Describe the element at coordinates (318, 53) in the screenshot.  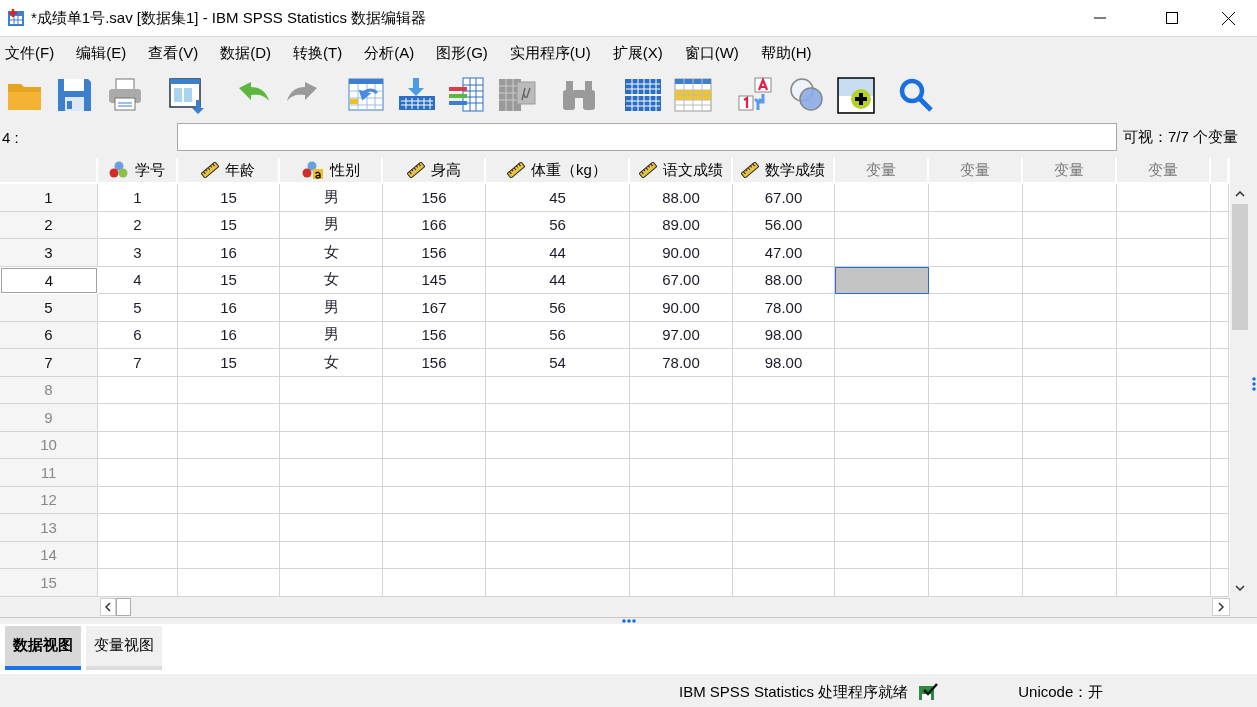
I see `menu-item: 转换(T)` at that location.